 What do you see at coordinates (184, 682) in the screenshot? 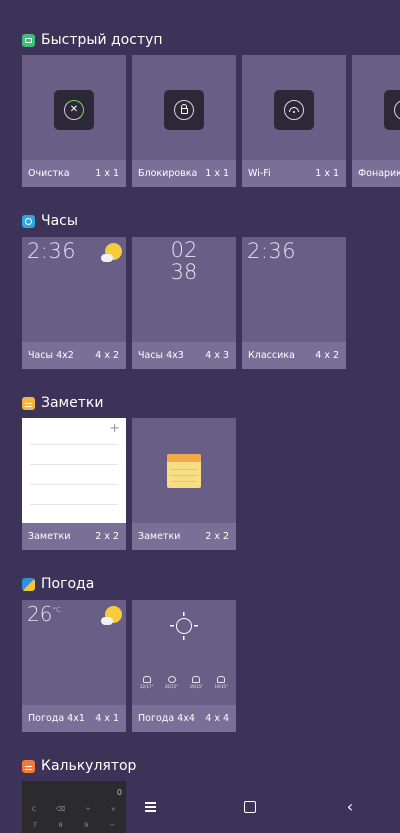
I see `forecast-row: 22/17° 26/15° 19/15° 19/15°` at bounding box center [184, 682].